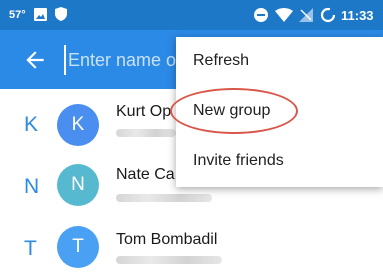 Image resolution: width=383 pixels, height=278 pixels. What do you see at coordinates (78, 247) in the screenshot?
I see `avatar: T` at bounding box center [78, 247].